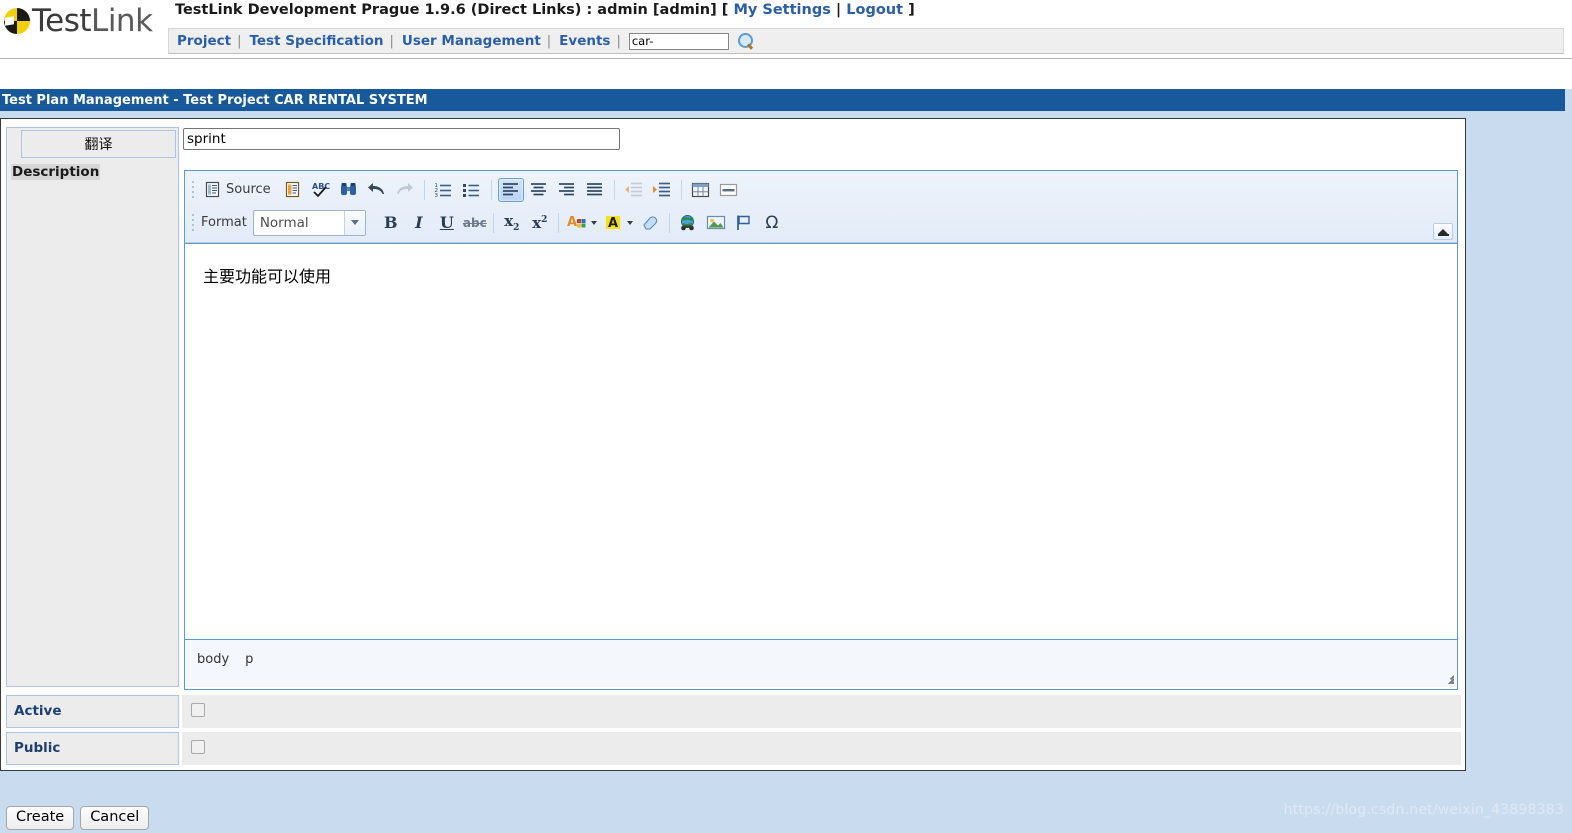  I want to click on logout-link: Logout, so click(874, 10).